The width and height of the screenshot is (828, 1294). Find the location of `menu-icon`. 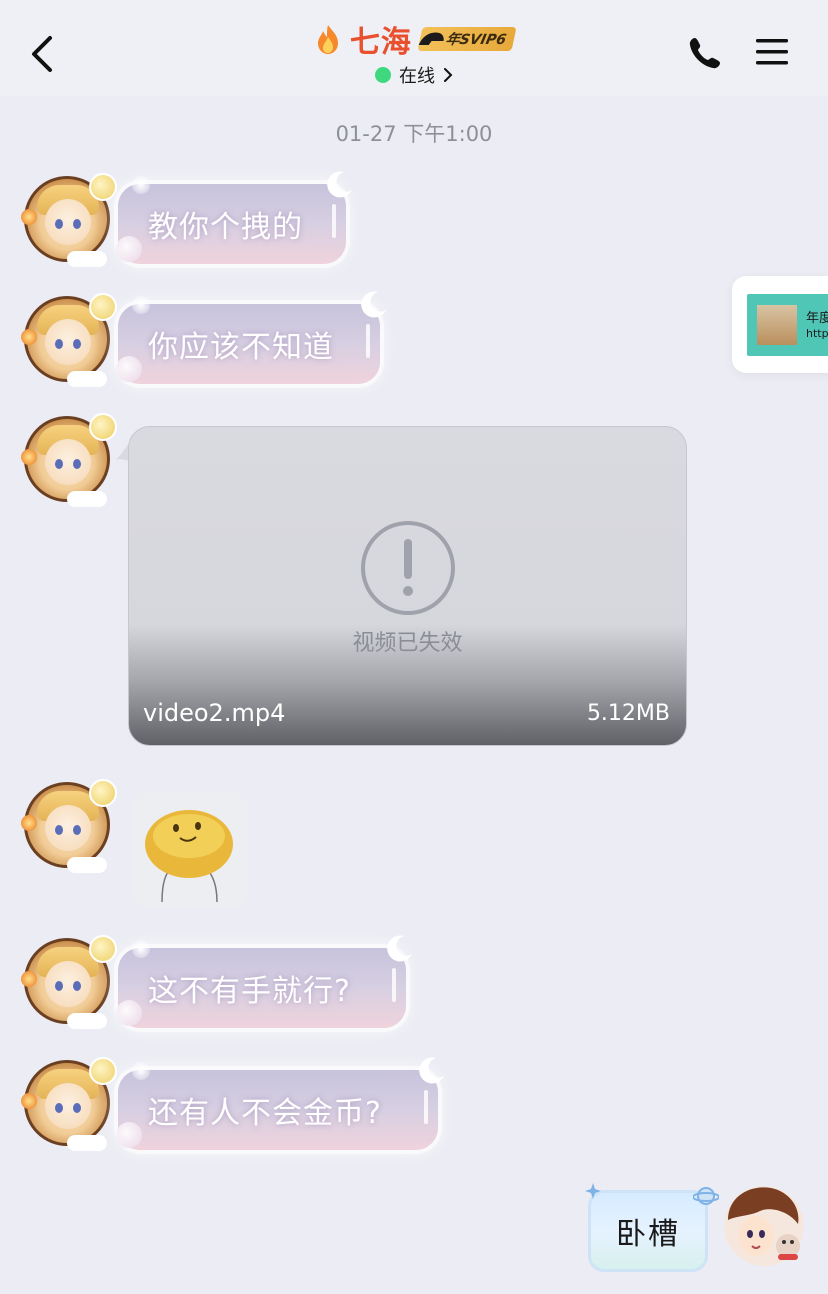

menu-icon is located at coordinates (772, 52).